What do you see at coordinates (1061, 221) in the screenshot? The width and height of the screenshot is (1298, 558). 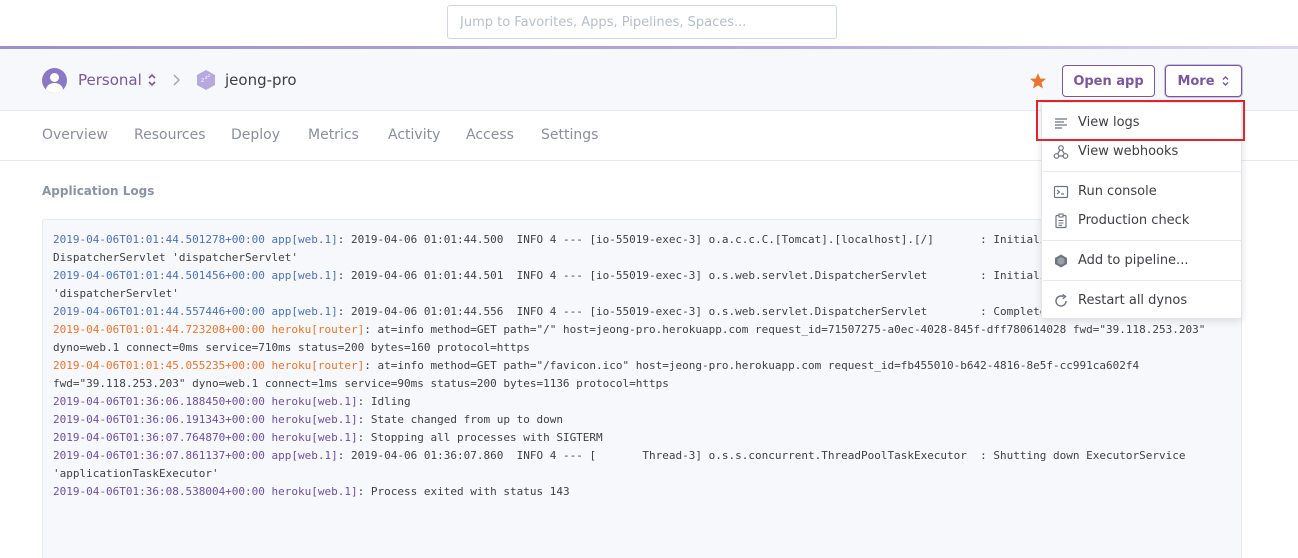 I see `clipboard-icon` at bounding box center [1061, 221].